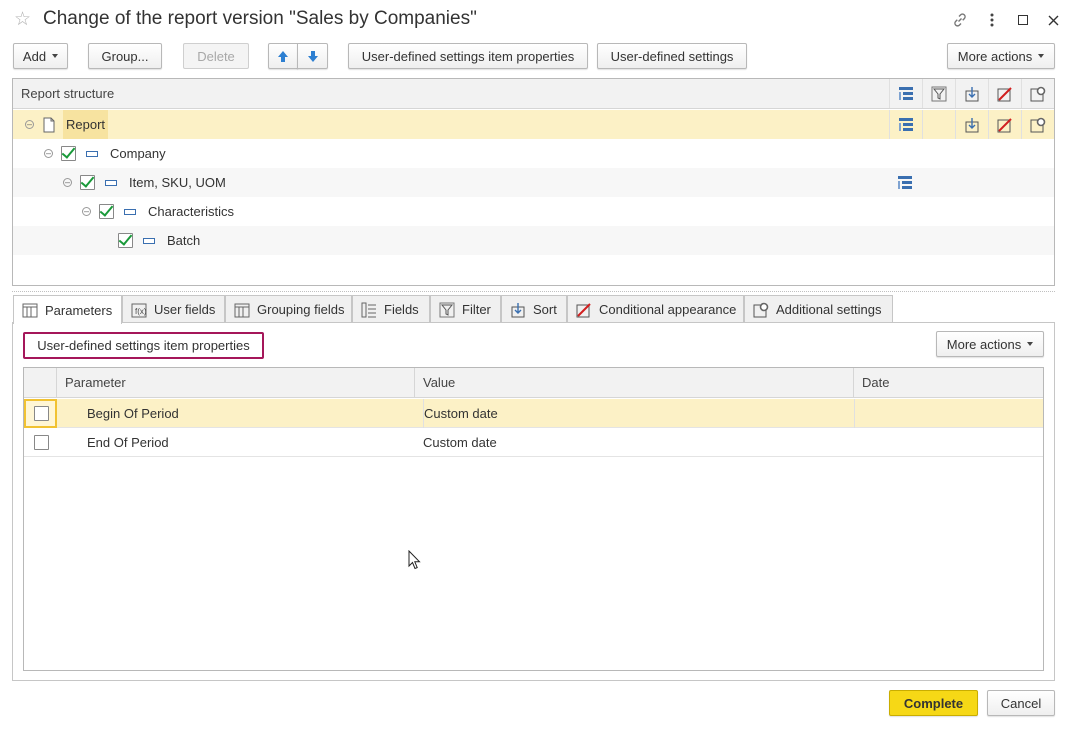 Image resolution: width=1073 pixels, height=729 pixels. Describe the element at coordinates (533, 94) in the screenshot. I see `report-structure-header: Report structure` at that location.